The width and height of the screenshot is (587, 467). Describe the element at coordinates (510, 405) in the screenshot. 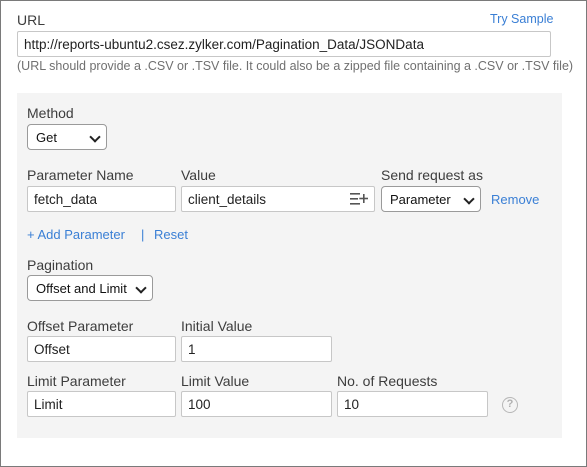

I see `help-icon: ?` at that location.